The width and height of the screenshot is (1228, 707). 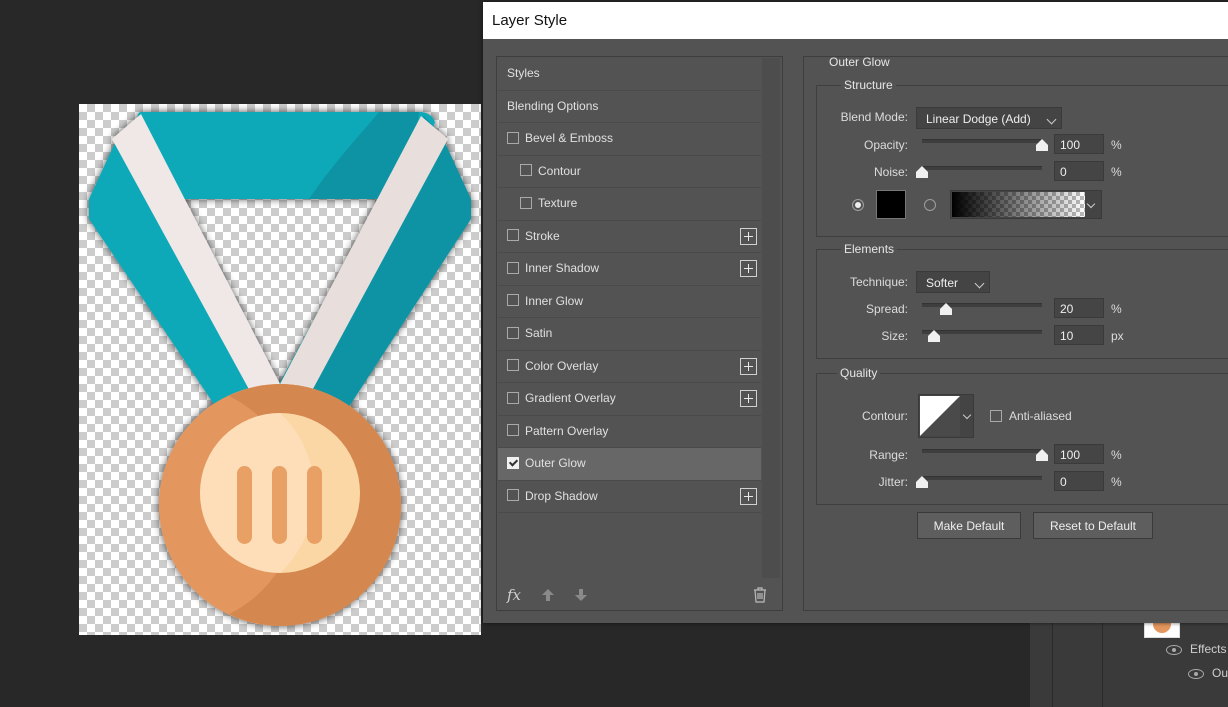 I want to click on noise-slider, so click(x=979, y=172).